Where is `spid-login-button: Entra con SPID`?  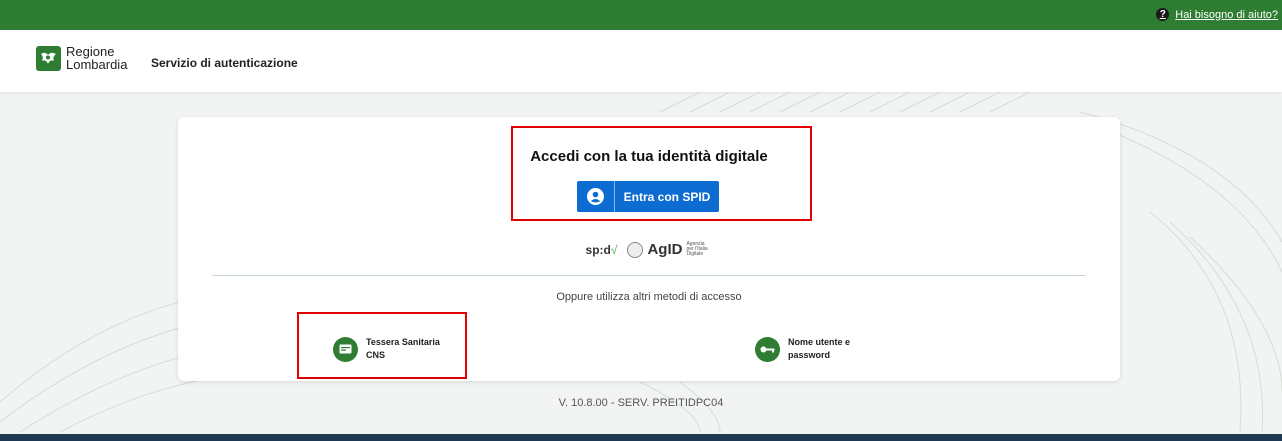 spid-login-button: Entra con SPID is located at coordinates (648, 196).